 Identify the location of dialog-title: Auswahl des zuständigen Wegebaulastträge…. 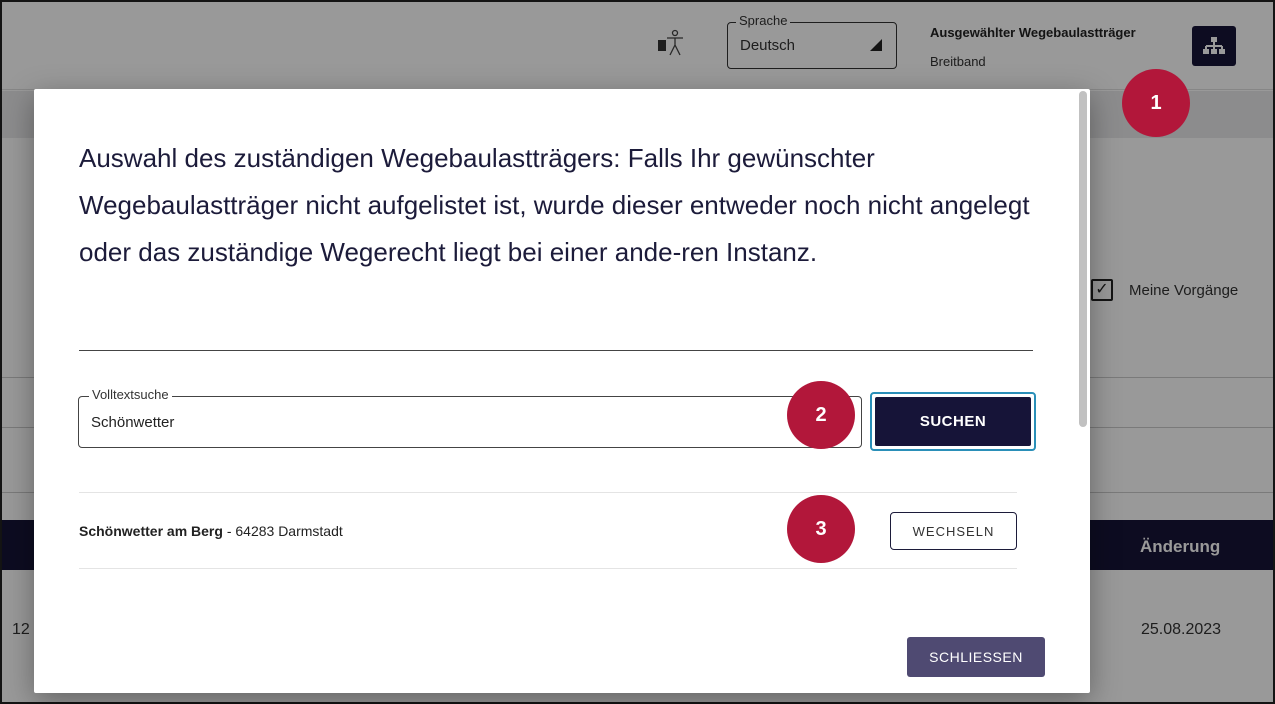
(554, 205).